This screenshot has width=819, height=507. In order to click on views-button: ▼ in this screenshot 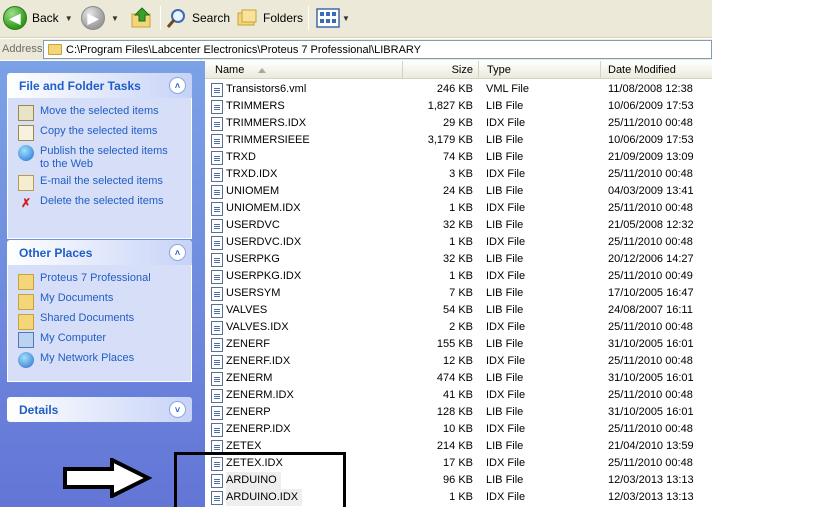, I will do `click(333, 18)`.